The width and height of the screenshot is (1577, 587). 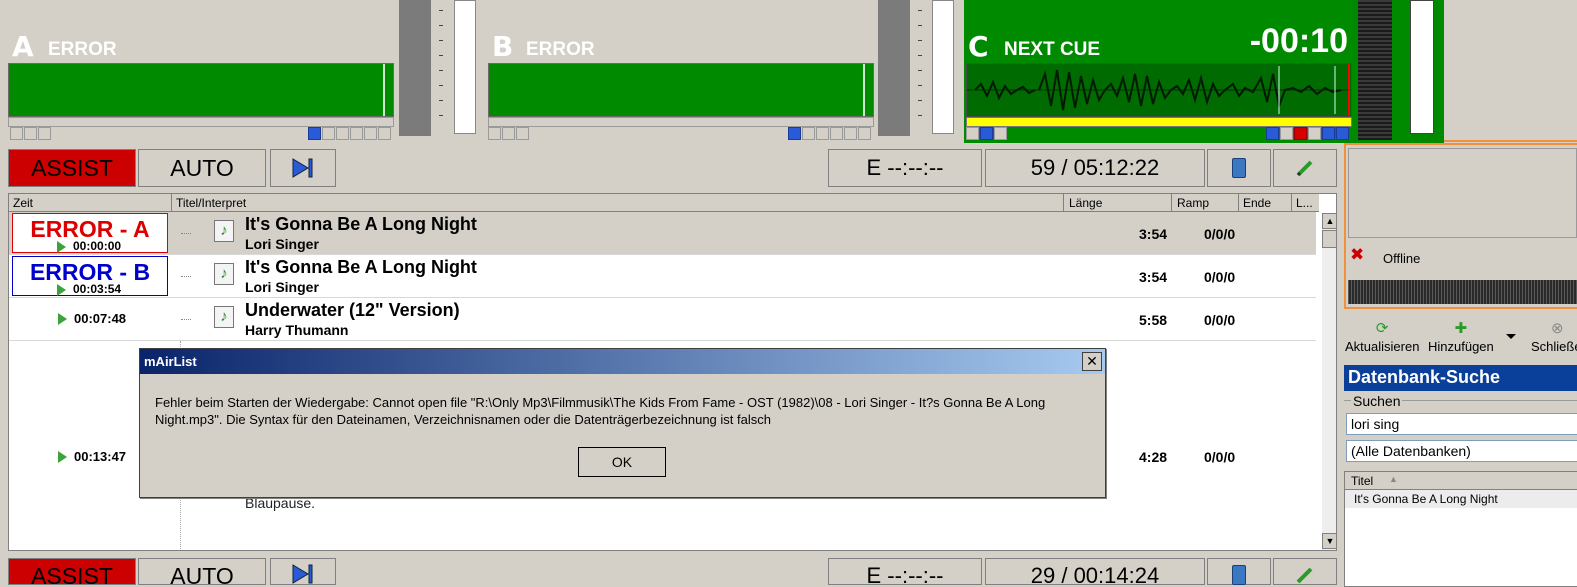 What do you see at coordinates (560, 49) in the screenshot?
I see `player-b-status: ERROR` at bounding box center [560, 49].